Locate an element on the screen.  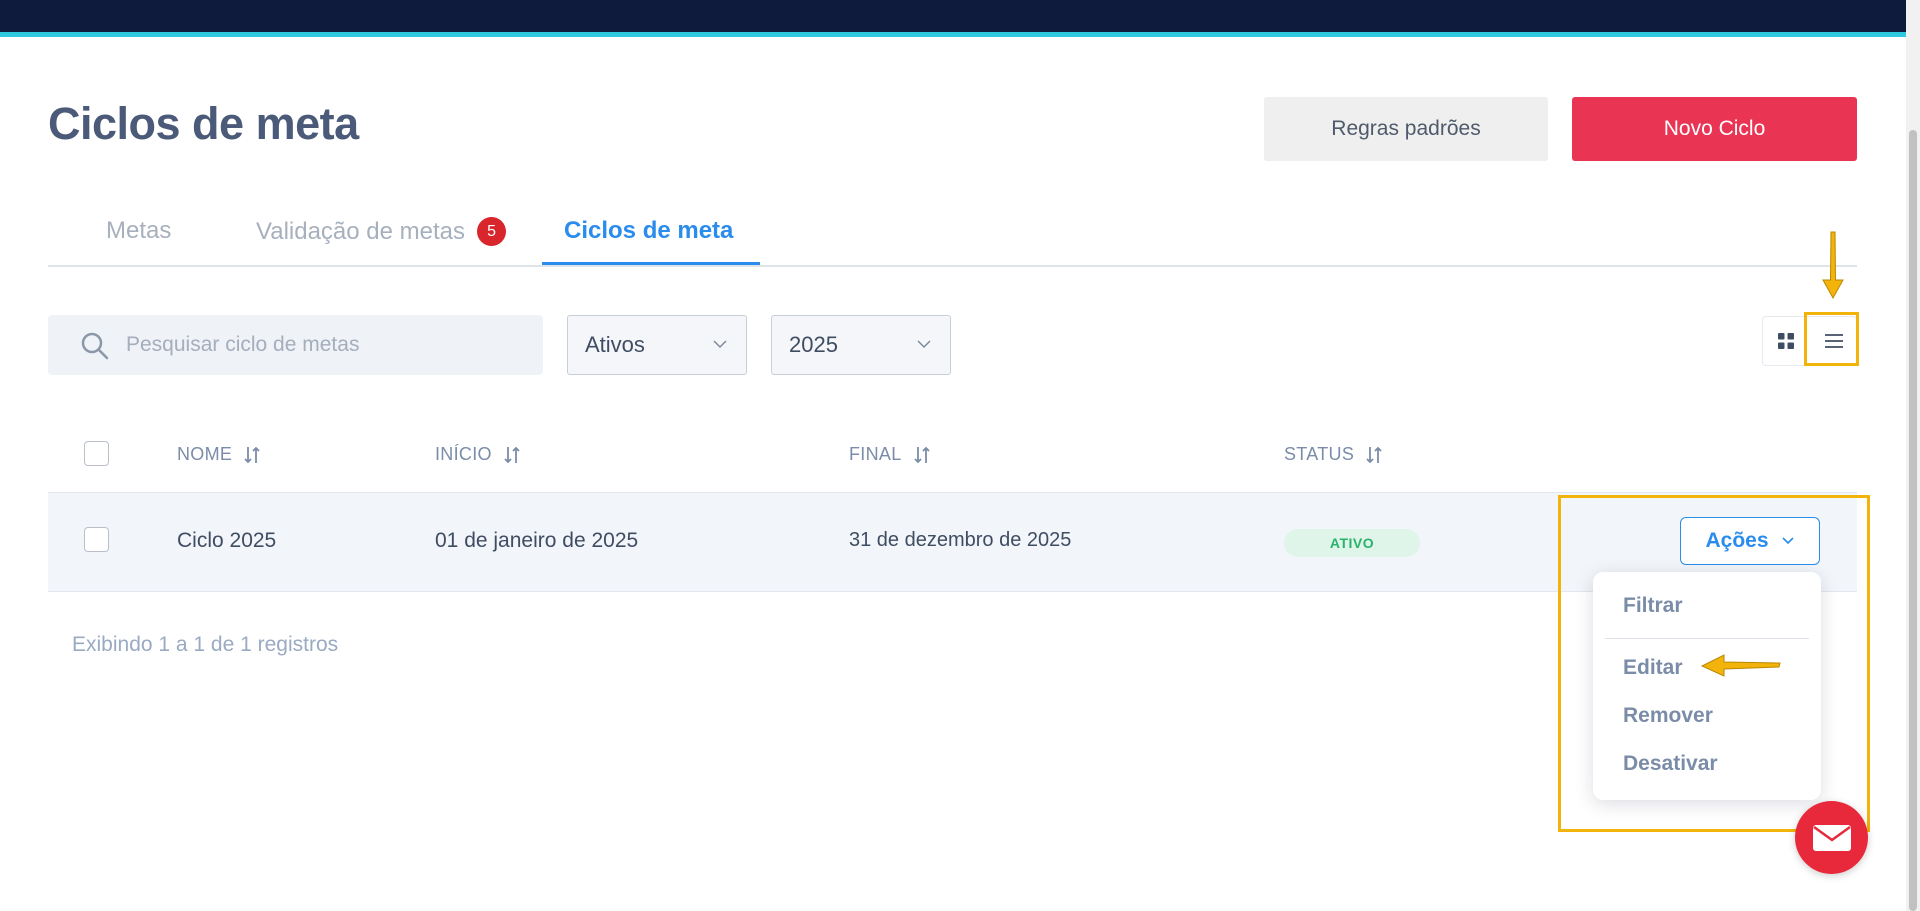
cell-nome: Ciclo 2025 is located at coordinates (227, 540).